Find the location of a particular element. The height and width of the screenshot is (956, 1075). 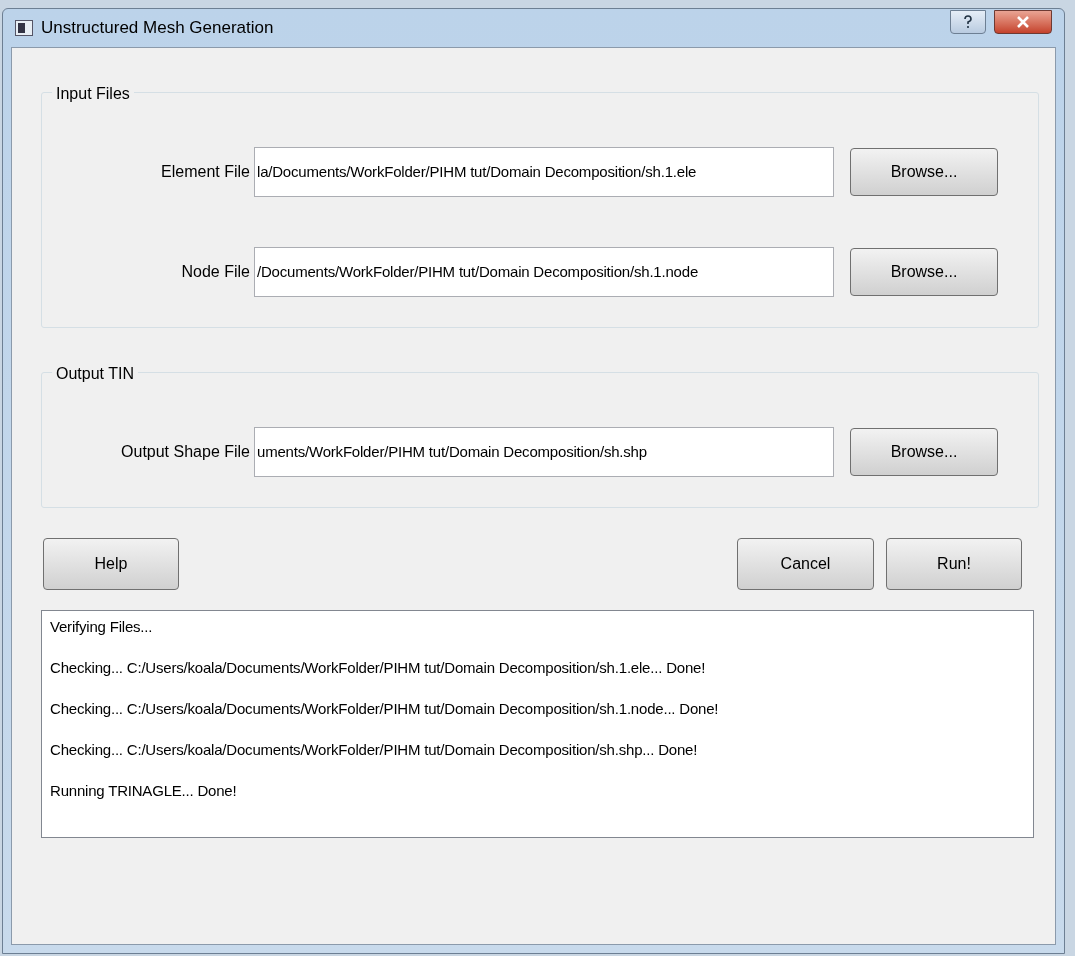

close-icon is located at coordinates (1023, 22).